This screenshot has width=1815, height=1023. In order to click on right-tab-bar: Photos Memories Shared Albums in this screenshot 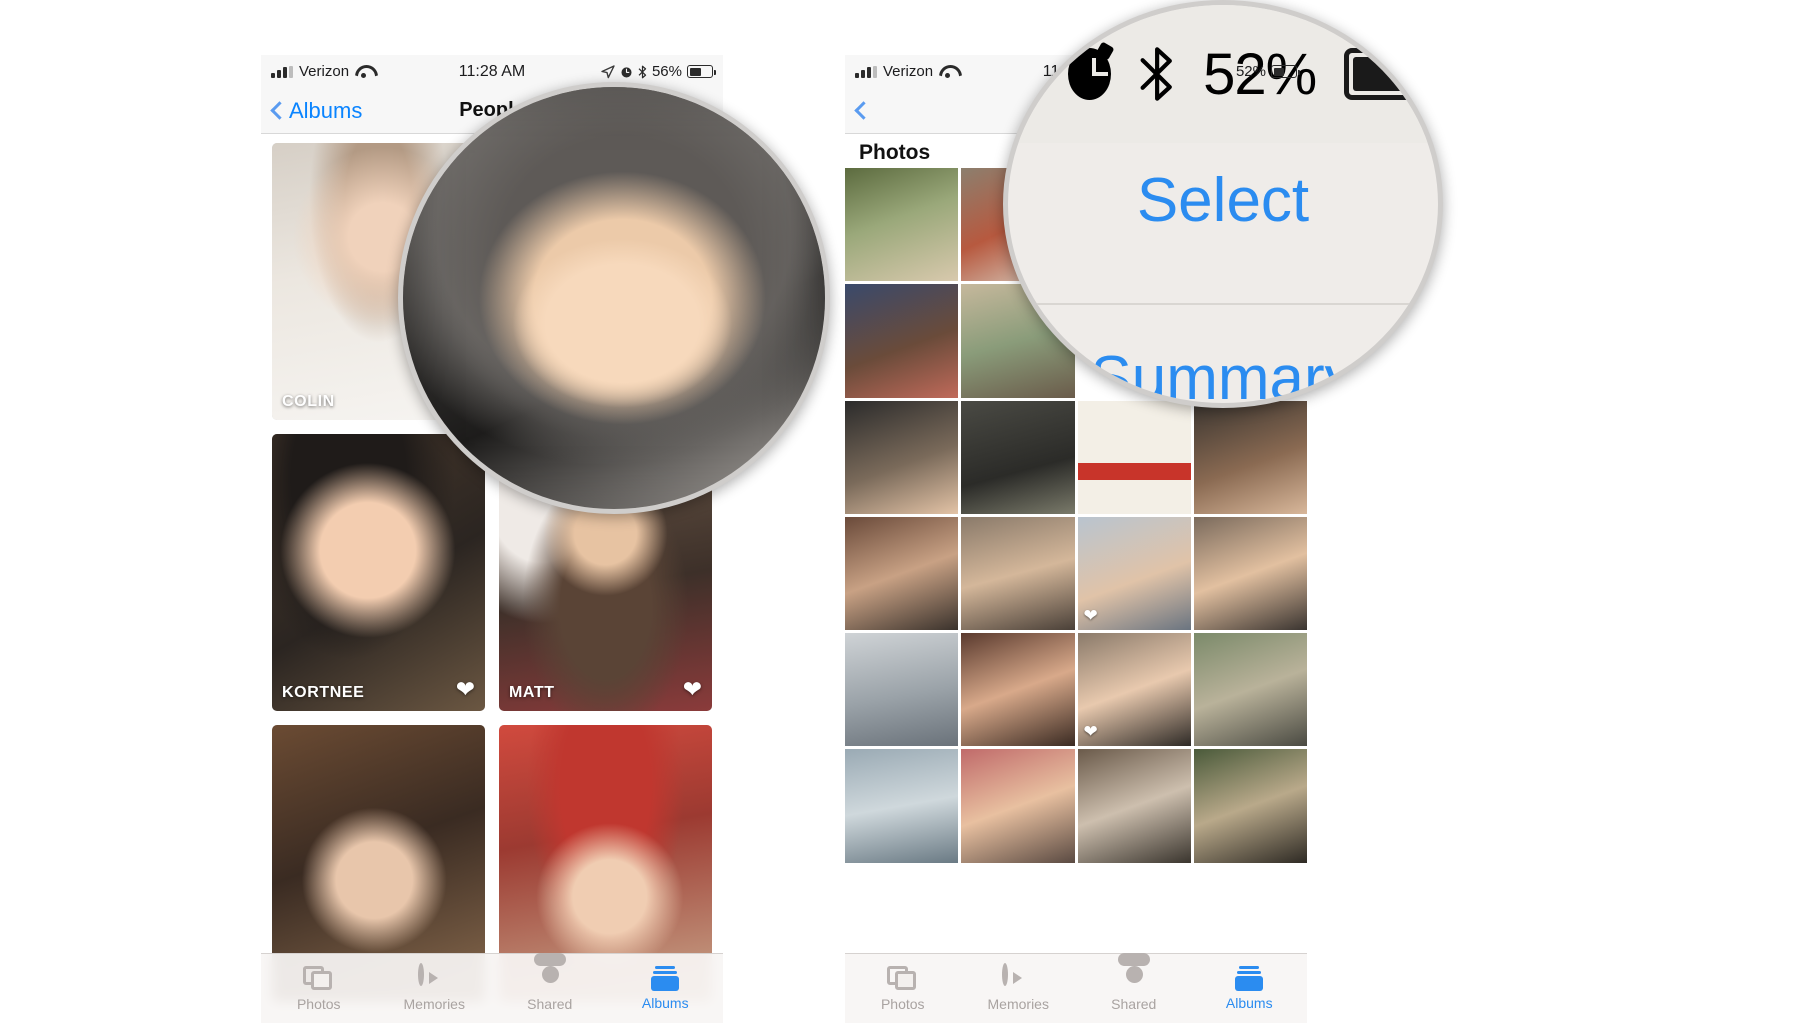, I will do `click(1076, 988)`.